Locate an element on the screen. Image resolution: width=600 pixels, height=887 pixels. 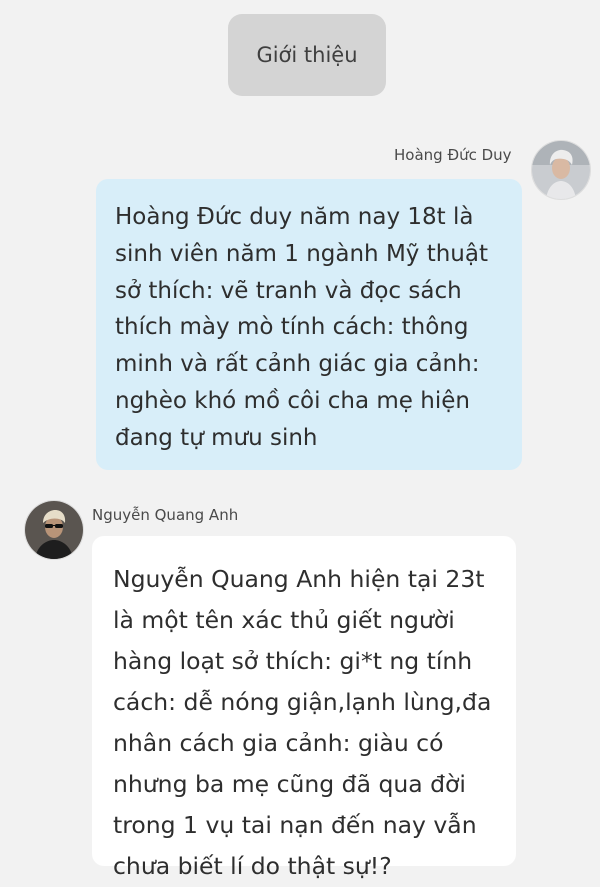
sender-name-quang-anh: Nguyễn Quang Anh is located at coordinates (165, 515).